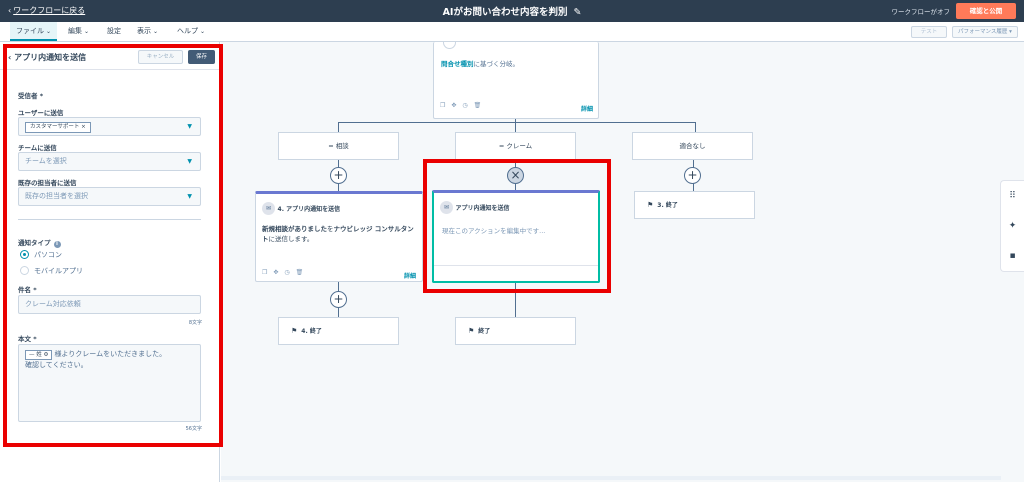  What do you see at coordinates (512, 32) in the screenshot?
I see `menu-bar: ファイル ⌄ 編集 ⌄ 設定 表示 ⌄ ヘルプ ⌄ テスト パフォーマンス履歴 ▾` at bounding box center [512, 32].